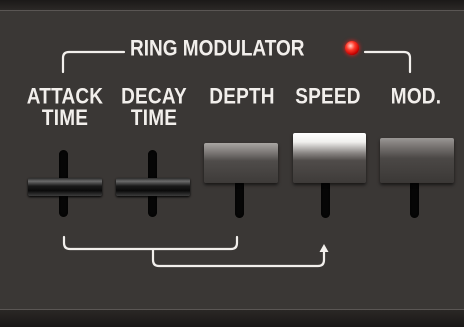 Image resolution: width=464 pixels, height=327 pixels. Describe the element at coordinates (352, 48) in the screenshot. I see `ring-mod-led-indicator` at that location.